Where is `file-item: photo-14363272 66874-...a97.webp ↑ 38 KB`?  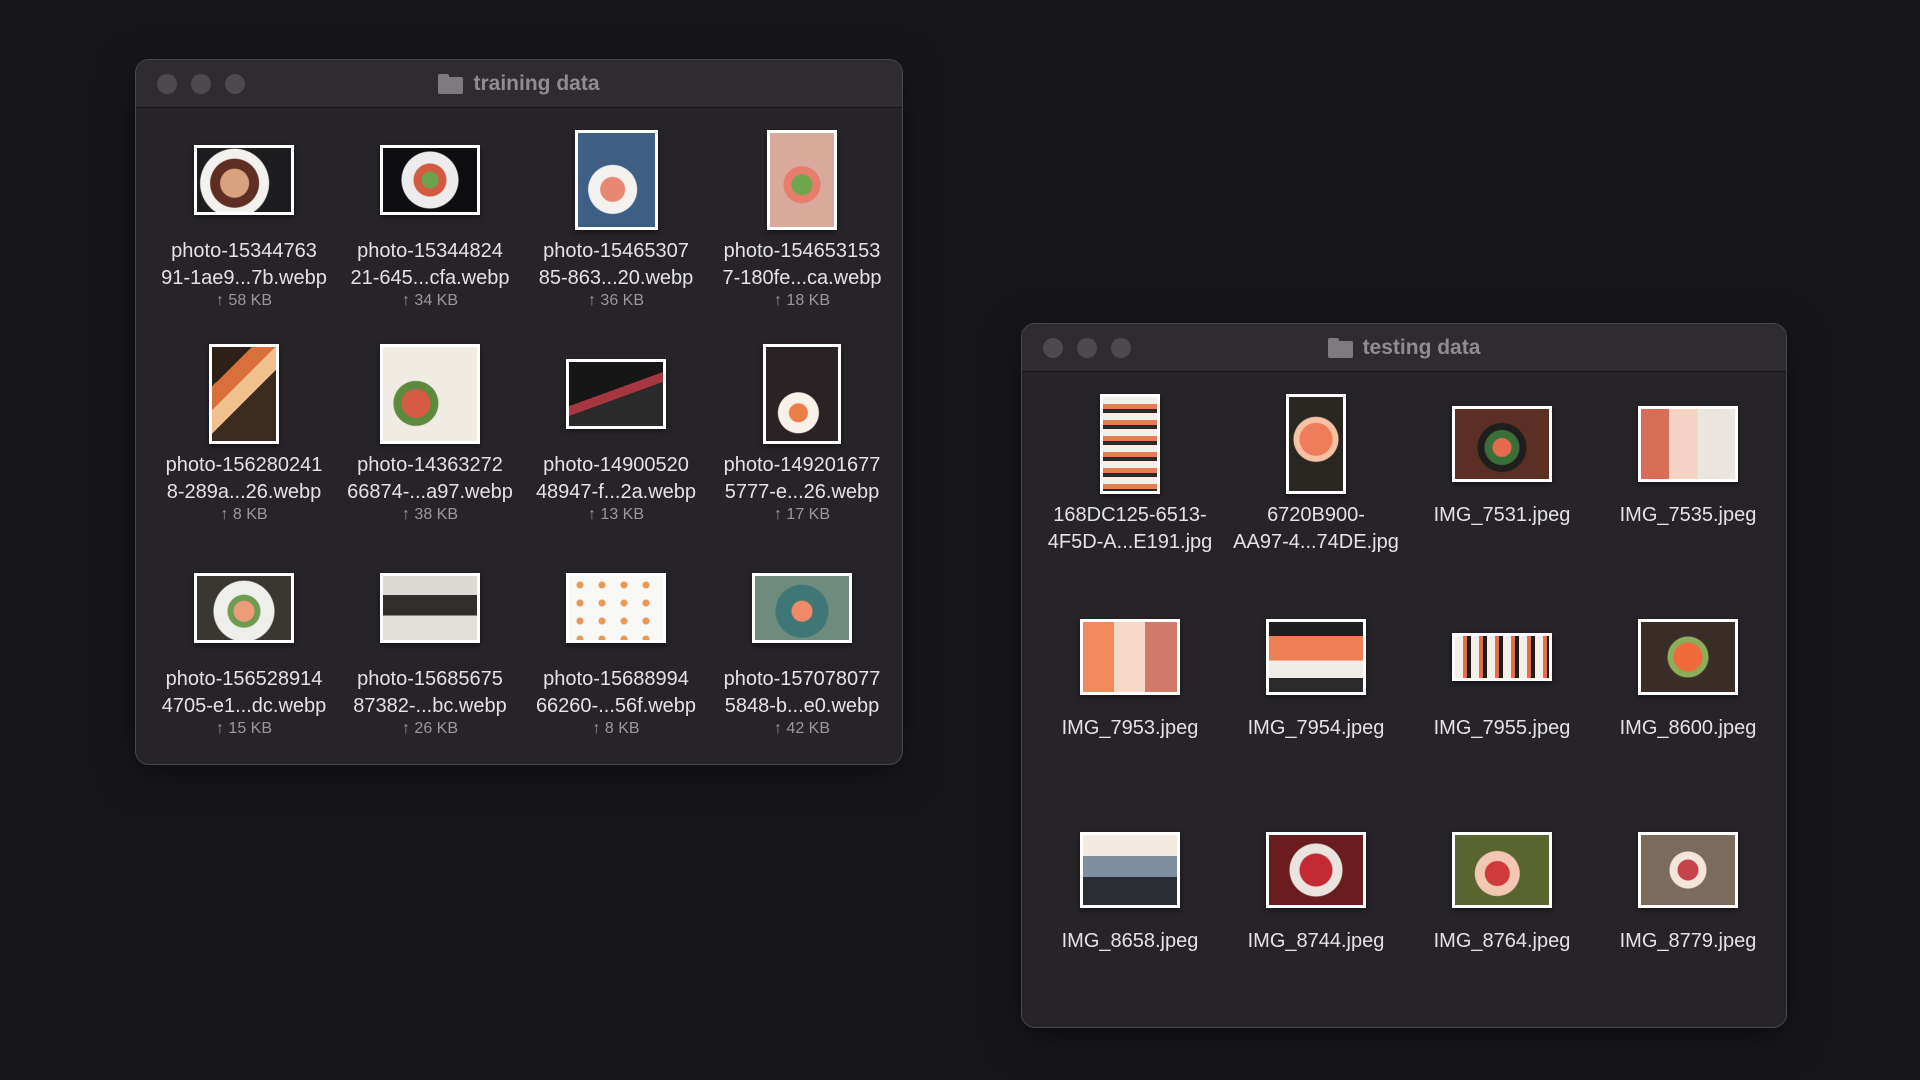 file-item: photo-14363272 66874-...a97.webp ↑ 38 KB is located at coordinates (430, 429).